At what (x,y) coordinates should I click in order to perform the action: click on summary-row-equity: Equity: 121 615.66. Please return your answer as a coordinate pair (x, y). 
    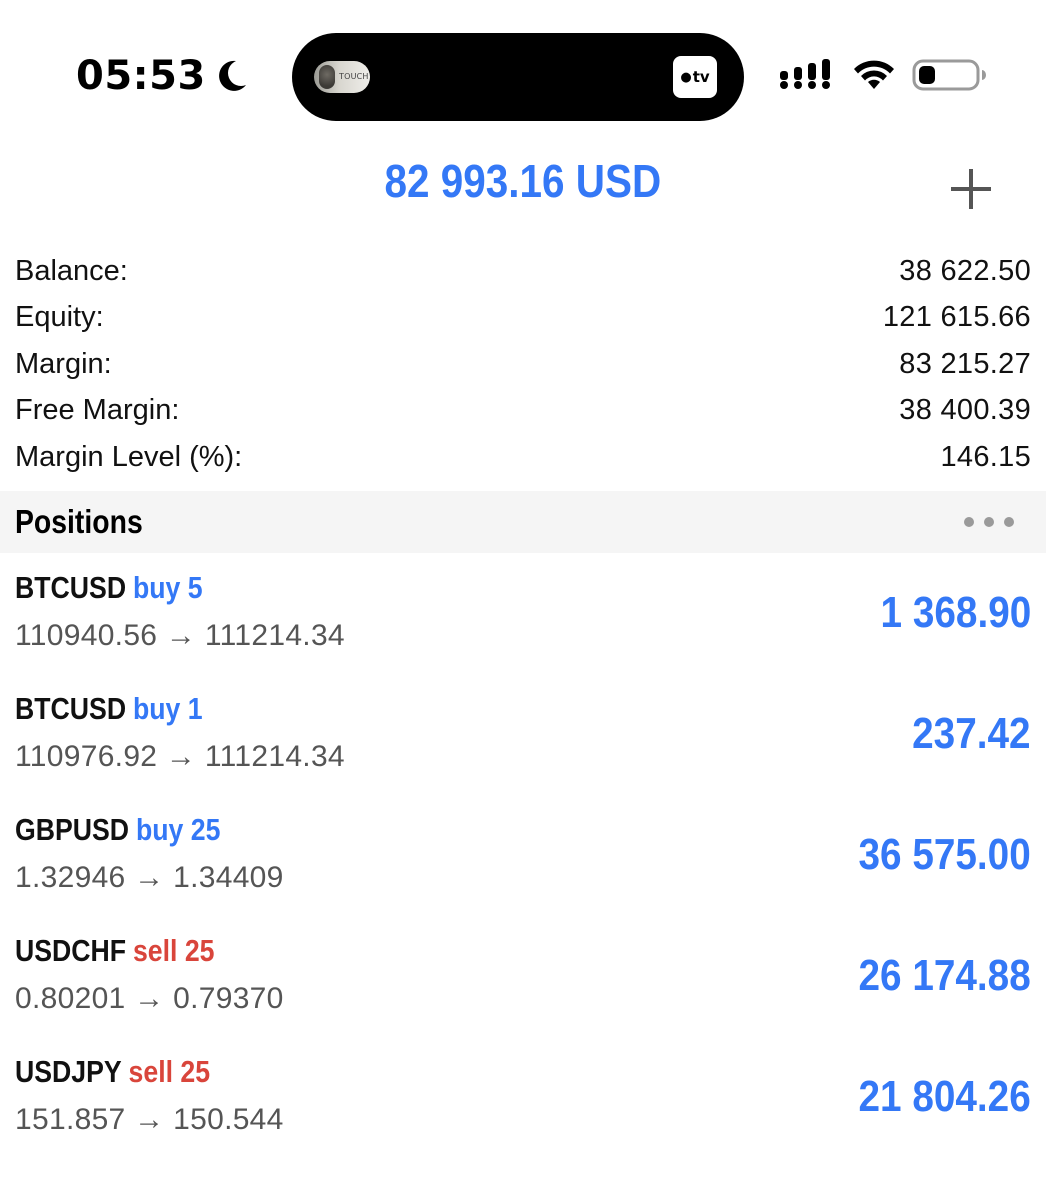
    Looking at the image, I should click on (523, 318).